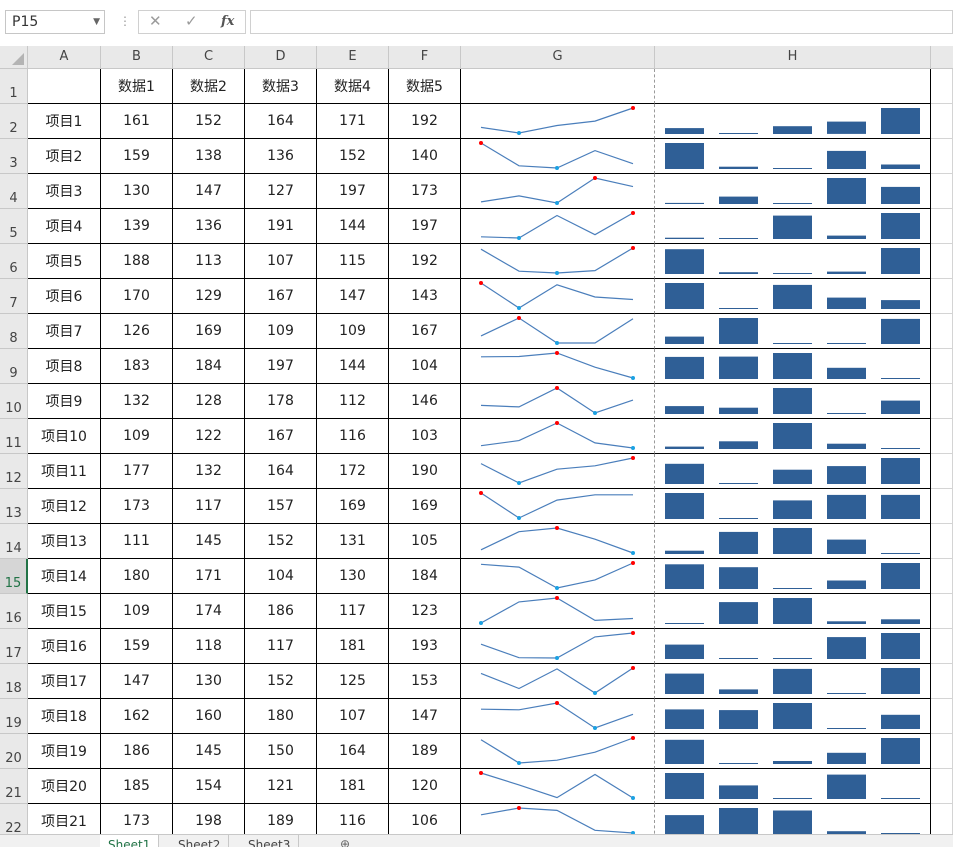 Image resolution: width=953 pixels, height=847 pixels. What do you see at coordinates (209, 57) in the screenshot?
I see `column-header-c: C` at bounding box center [209, 57].